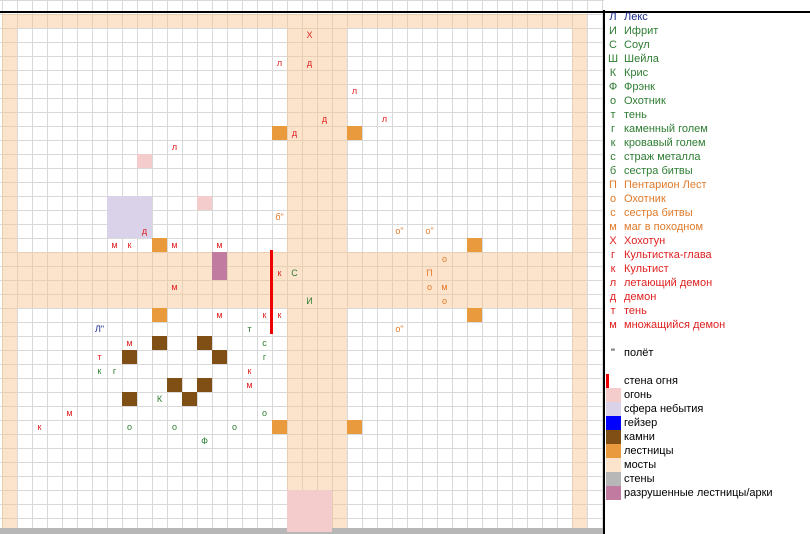 The height and width of the screenshot is (534, 810). Describe the element at coordinates (708, 367) in the screenshot. I see `legend-row` at that location.